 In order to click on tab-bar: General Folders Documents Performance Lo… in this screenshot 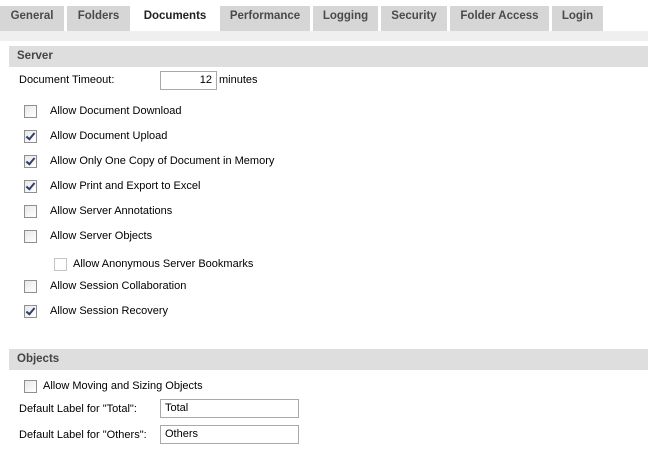, I will do `click(324, 15)`.